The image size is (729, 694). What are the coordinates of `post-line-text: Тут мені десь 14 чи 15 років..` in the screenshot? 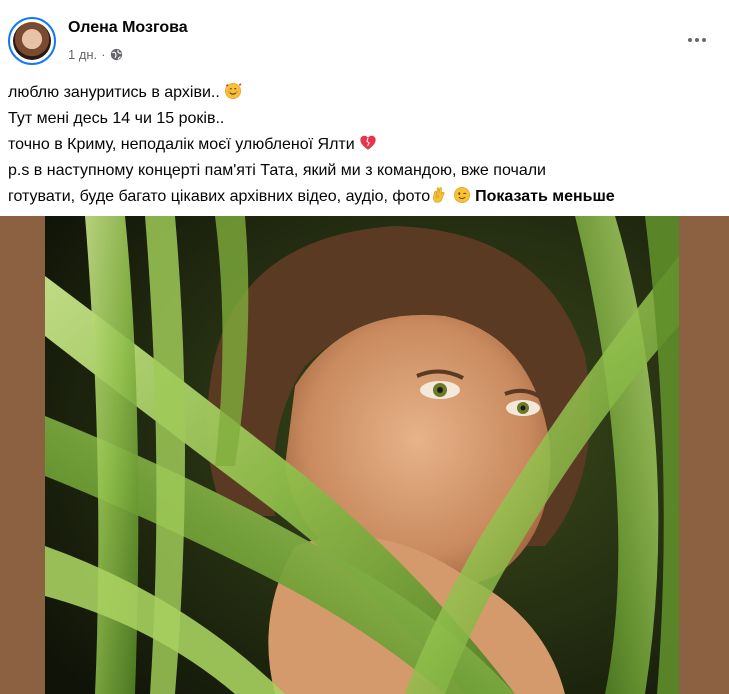 It's located at (116, 118).